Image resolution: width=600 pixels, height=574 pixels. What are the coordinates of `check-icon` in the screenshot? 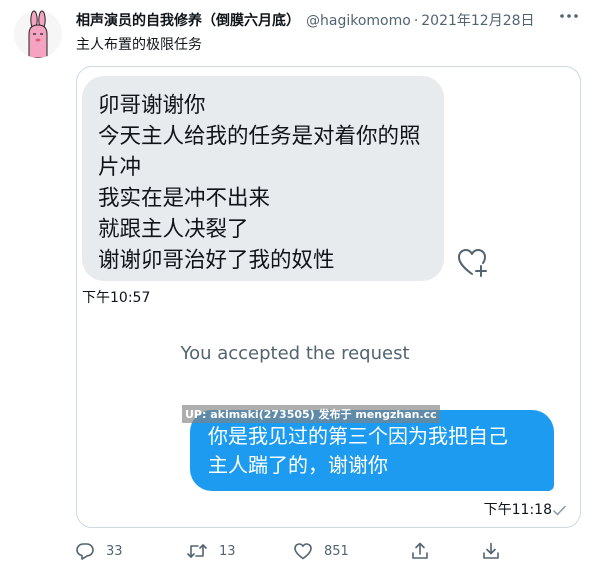 It's located at (559, 508).